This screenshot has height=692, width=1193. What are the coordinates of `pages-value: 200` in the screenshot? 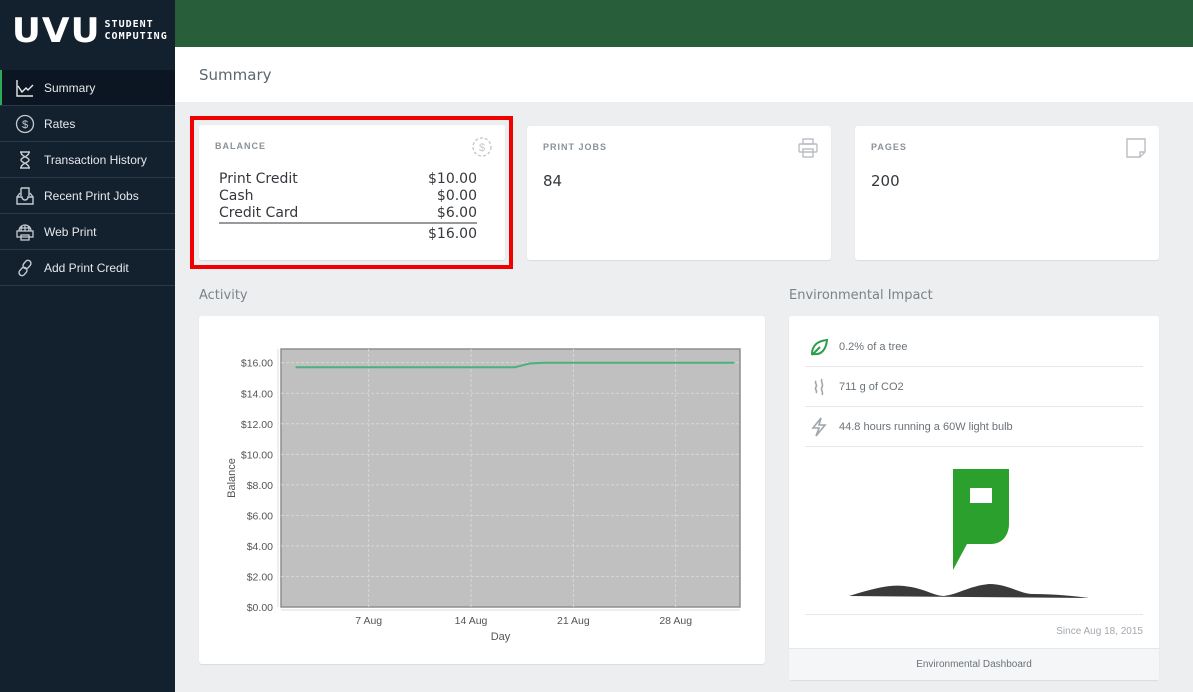 It's located at (885, 181).